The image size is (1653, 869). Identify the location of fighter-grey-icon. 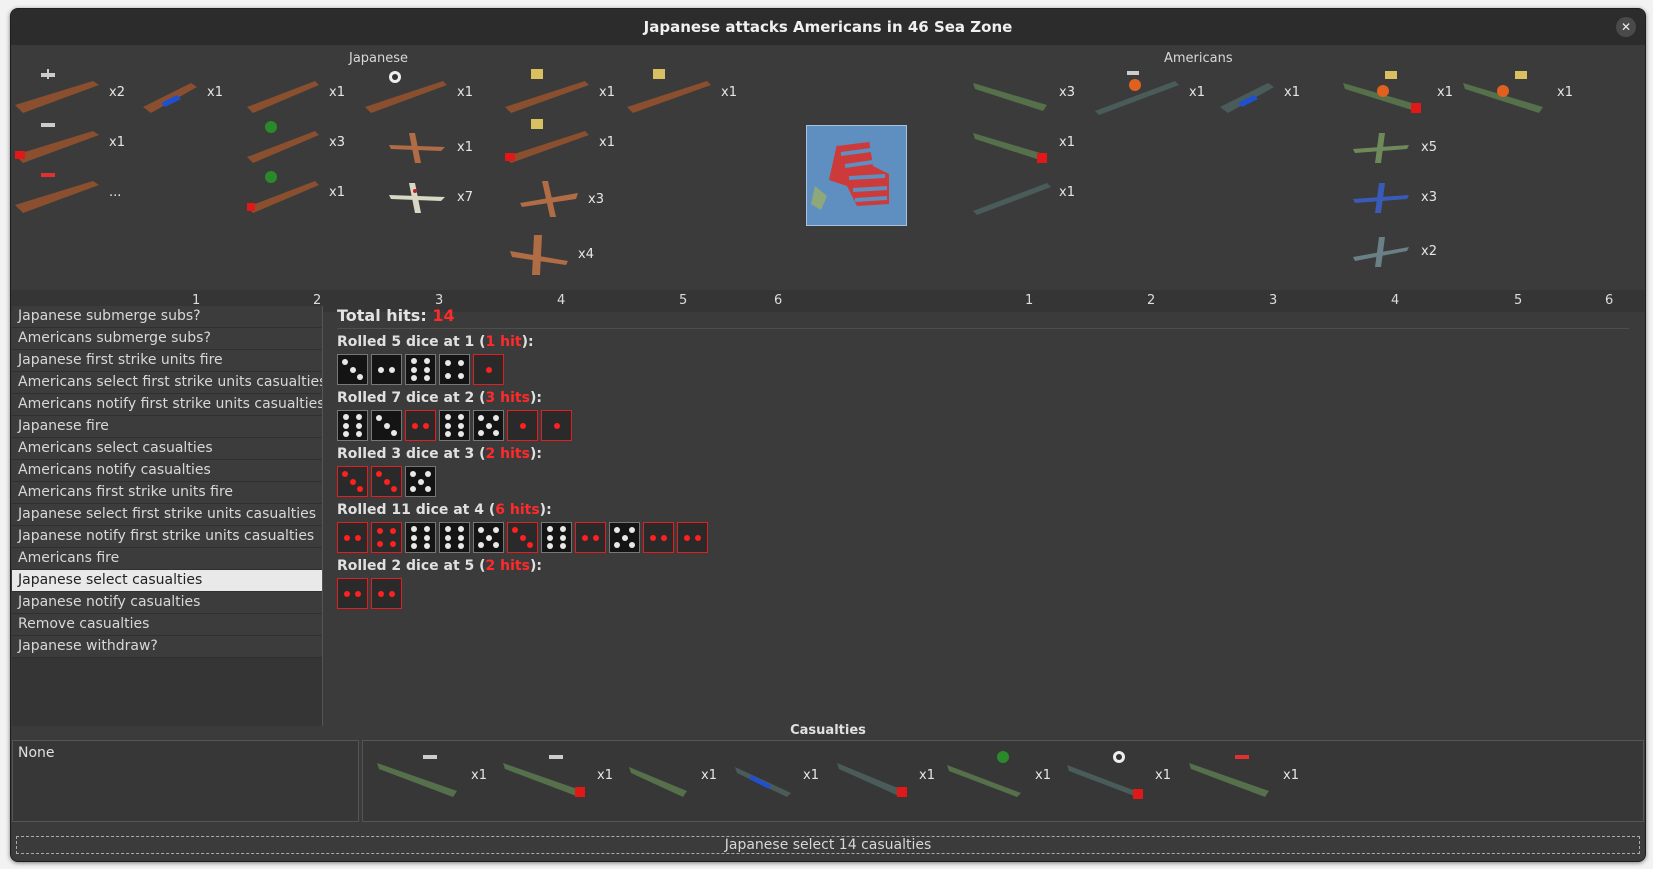
(1381, 252).